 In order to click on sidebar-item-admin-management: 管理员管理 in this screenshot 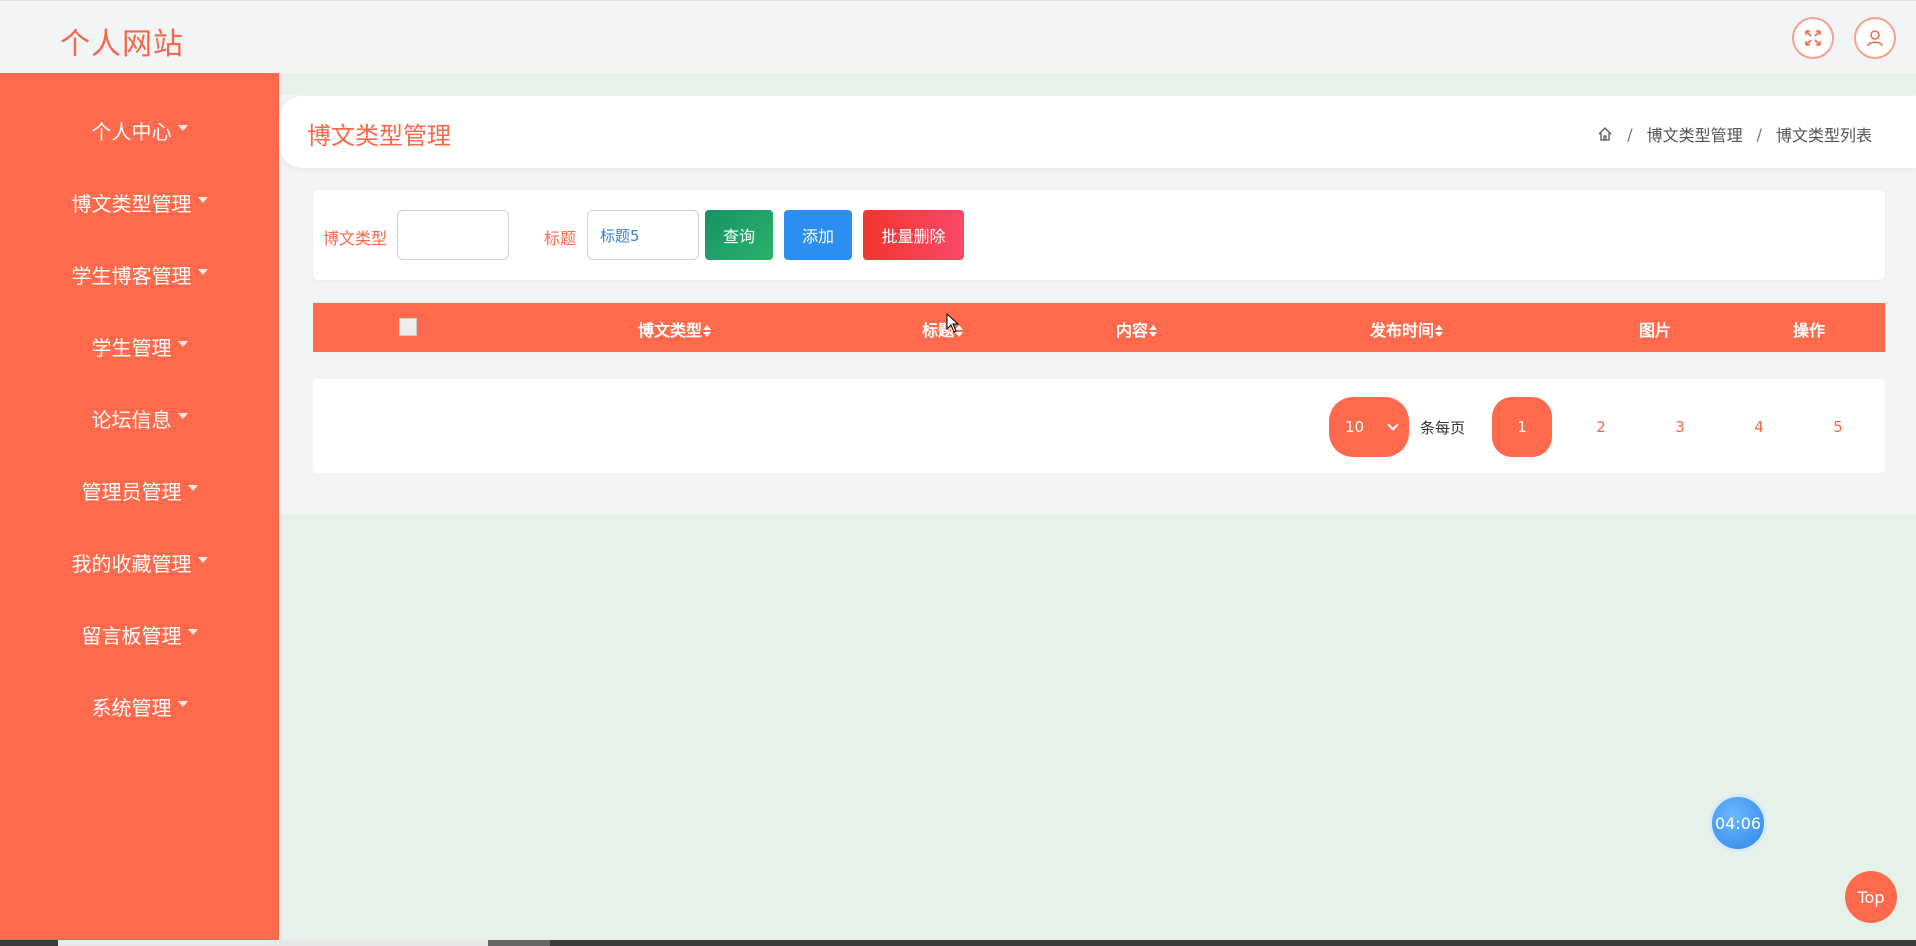, I will do `click(139, 490)`.